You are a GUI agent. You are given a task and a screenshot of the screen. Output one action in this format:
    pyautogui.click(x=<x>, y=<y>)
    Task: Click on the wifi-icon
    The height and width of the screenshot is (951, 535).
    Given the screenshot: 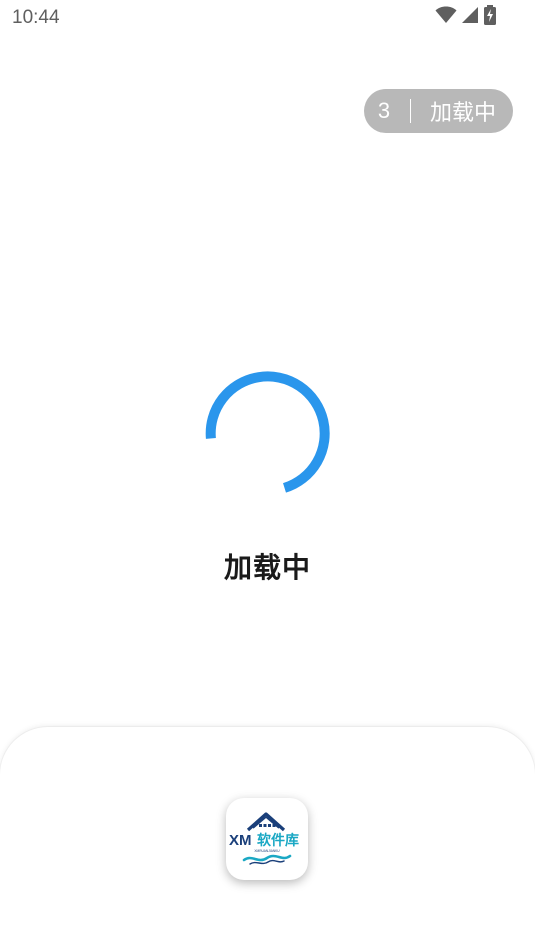 What is the action you would take?
    pyautogui.click(x=446, y=17)
    